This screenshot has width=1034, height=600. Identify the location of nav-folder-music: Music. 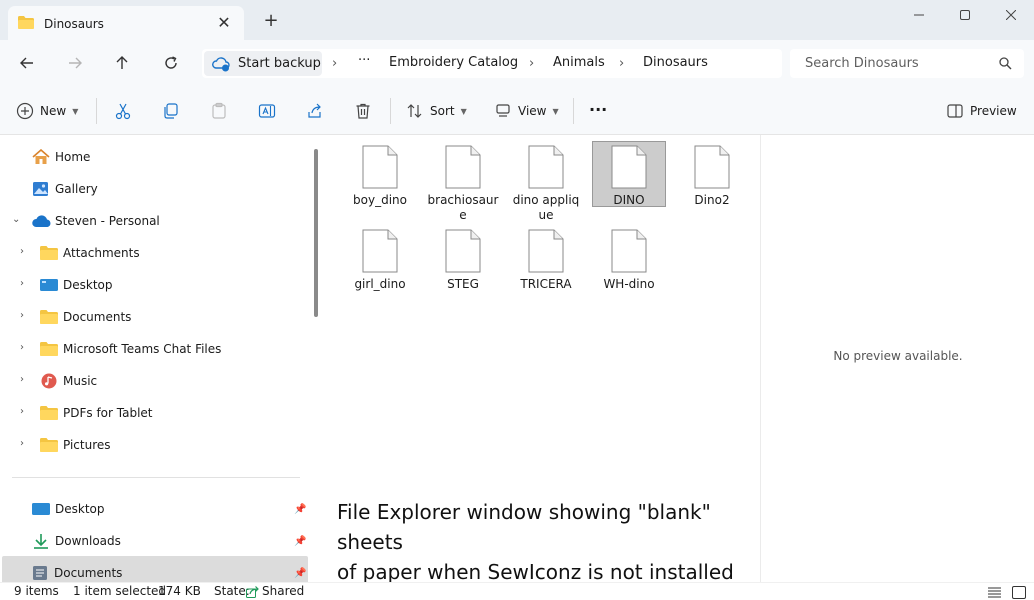
(68, 381).